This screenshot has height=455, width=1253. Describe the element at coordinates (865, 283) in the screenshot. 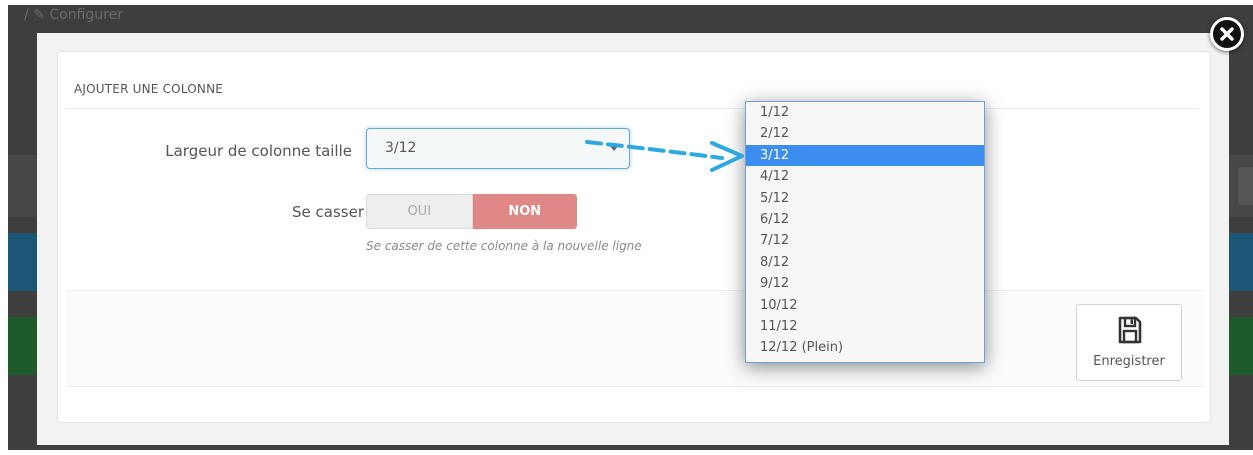

I see `dropdown-option: 9/12` at that location.